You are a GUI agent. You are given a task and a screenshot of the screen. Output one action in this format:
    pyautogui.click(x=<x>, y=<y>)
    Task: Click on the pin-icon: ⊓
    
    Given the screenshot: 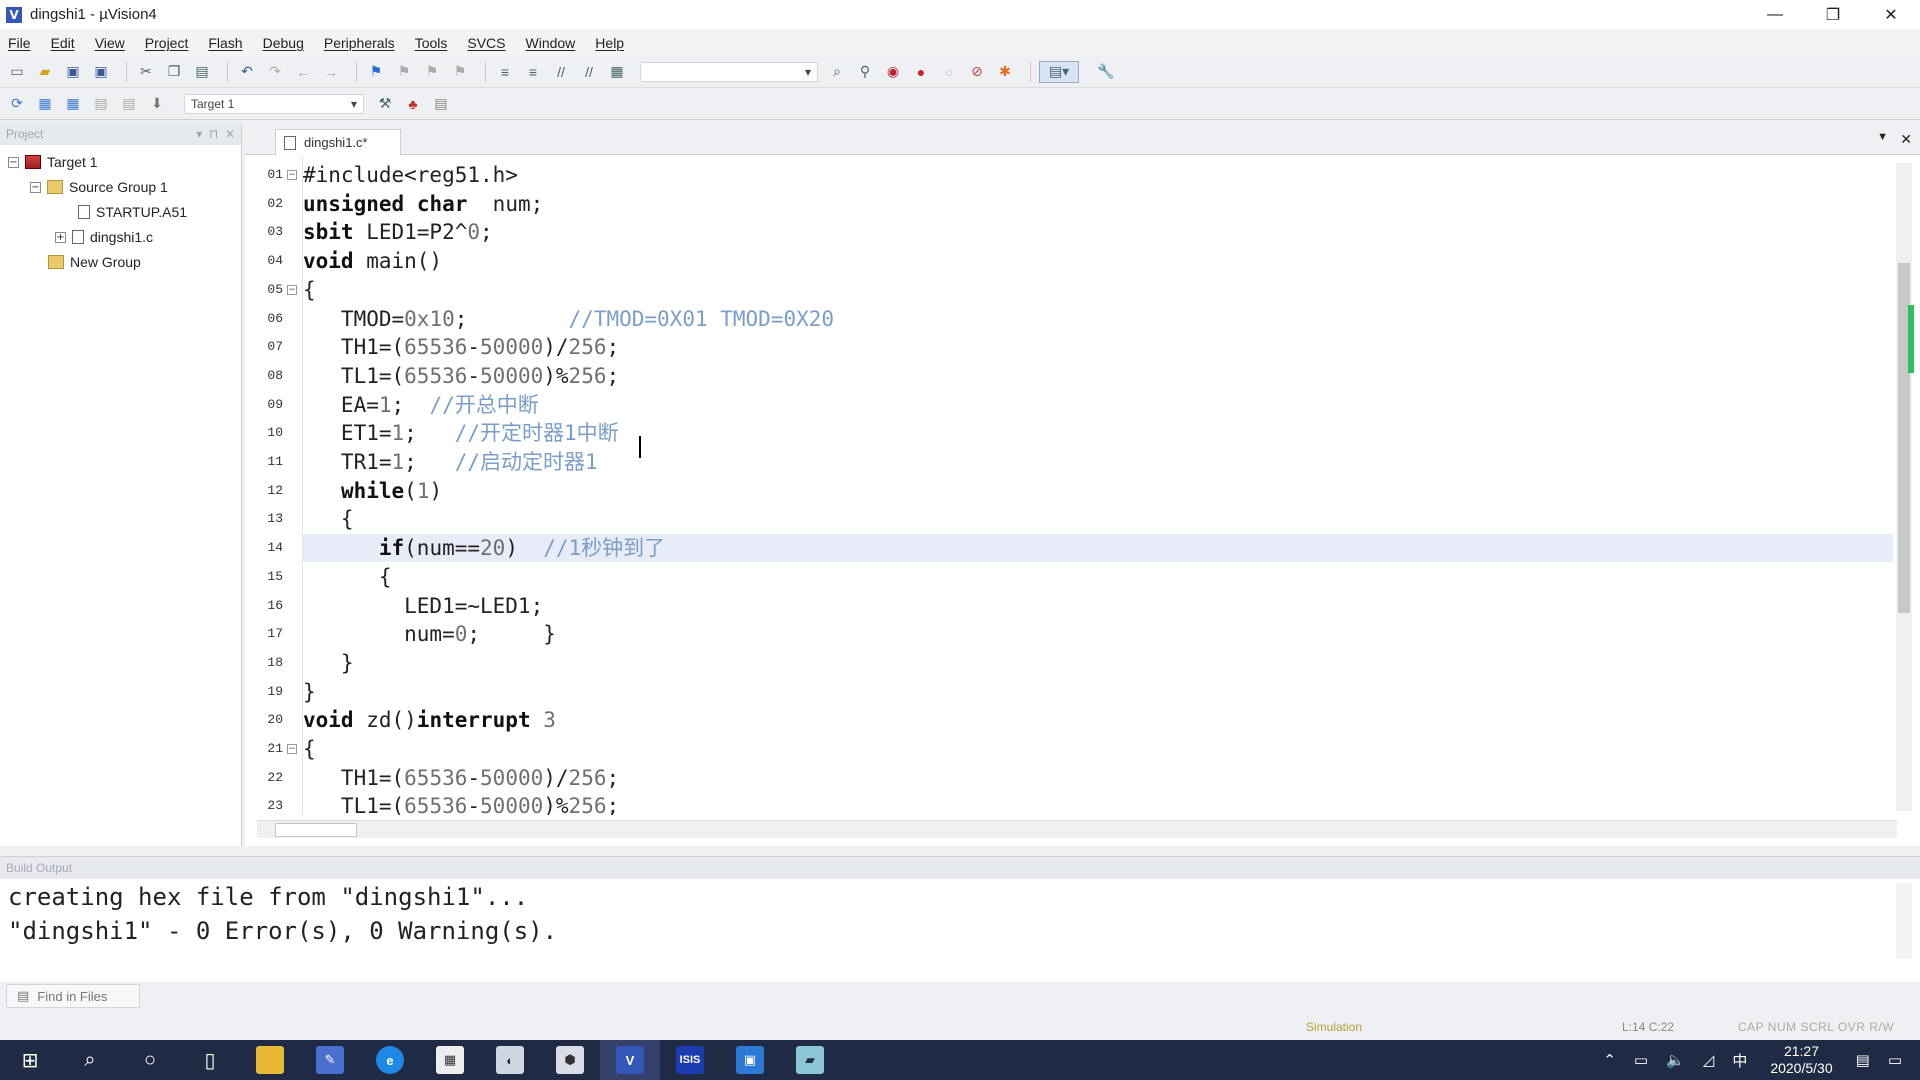 What is the action you would take?
    pyautogui.click(x=213, y=134)
    